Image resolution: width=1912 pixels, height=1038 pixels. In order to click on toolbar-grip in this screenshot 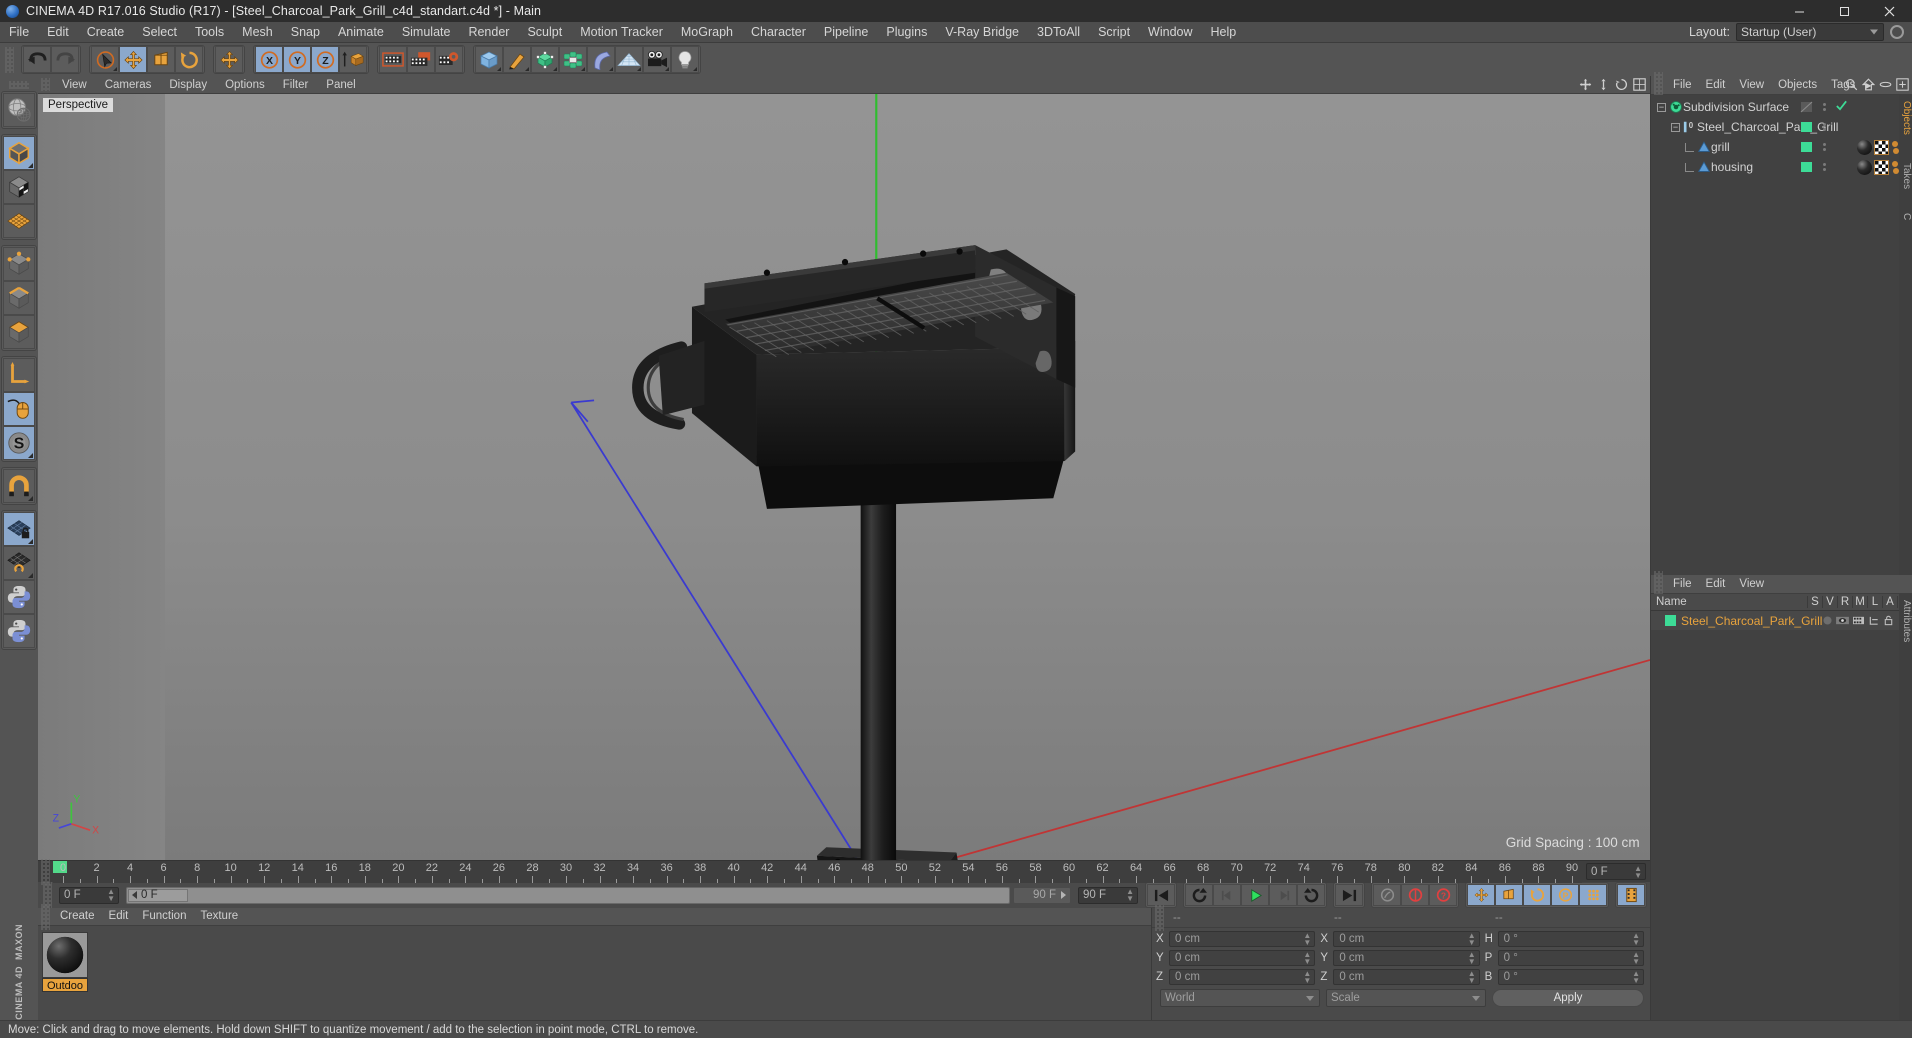, I will do `click(9, 59)`.